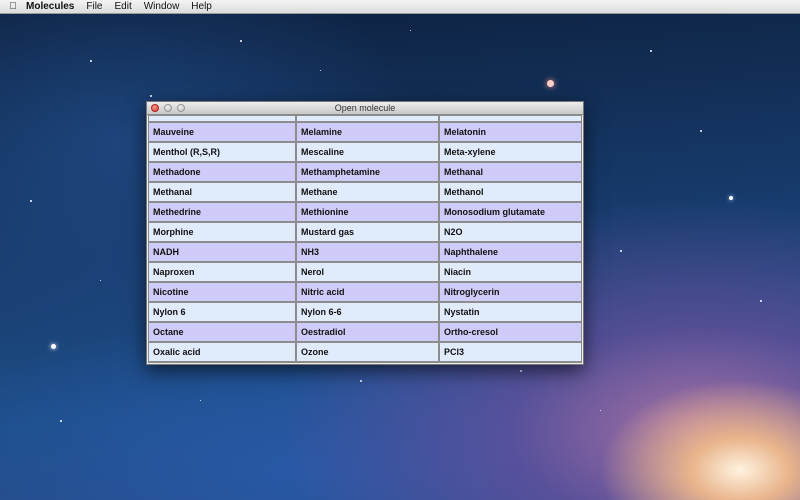 This screenshot has height=500, width=800. Describe the element at coordinates (510, 332) in the screenshot. I see `molecule-cell: Ortho-cresol` at that location.